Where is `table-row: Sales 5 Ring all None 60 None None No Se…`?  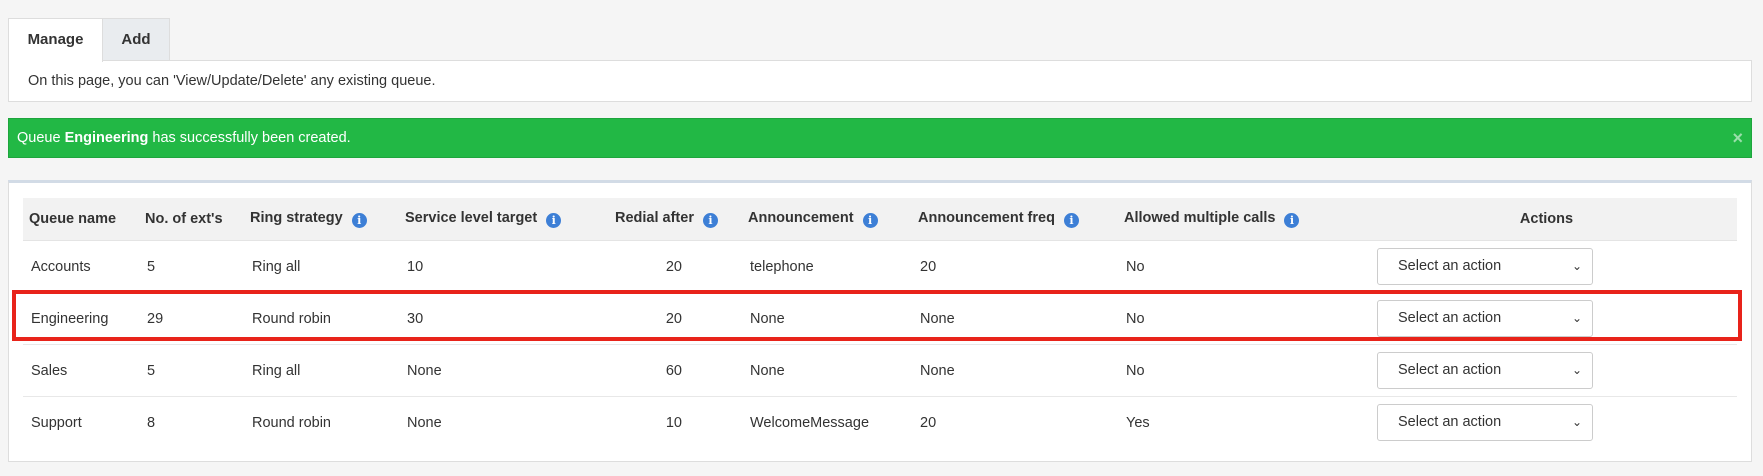
table-row: Sales 5 Ring all None 60 None None No Se… is located at coordinates (880, 370).